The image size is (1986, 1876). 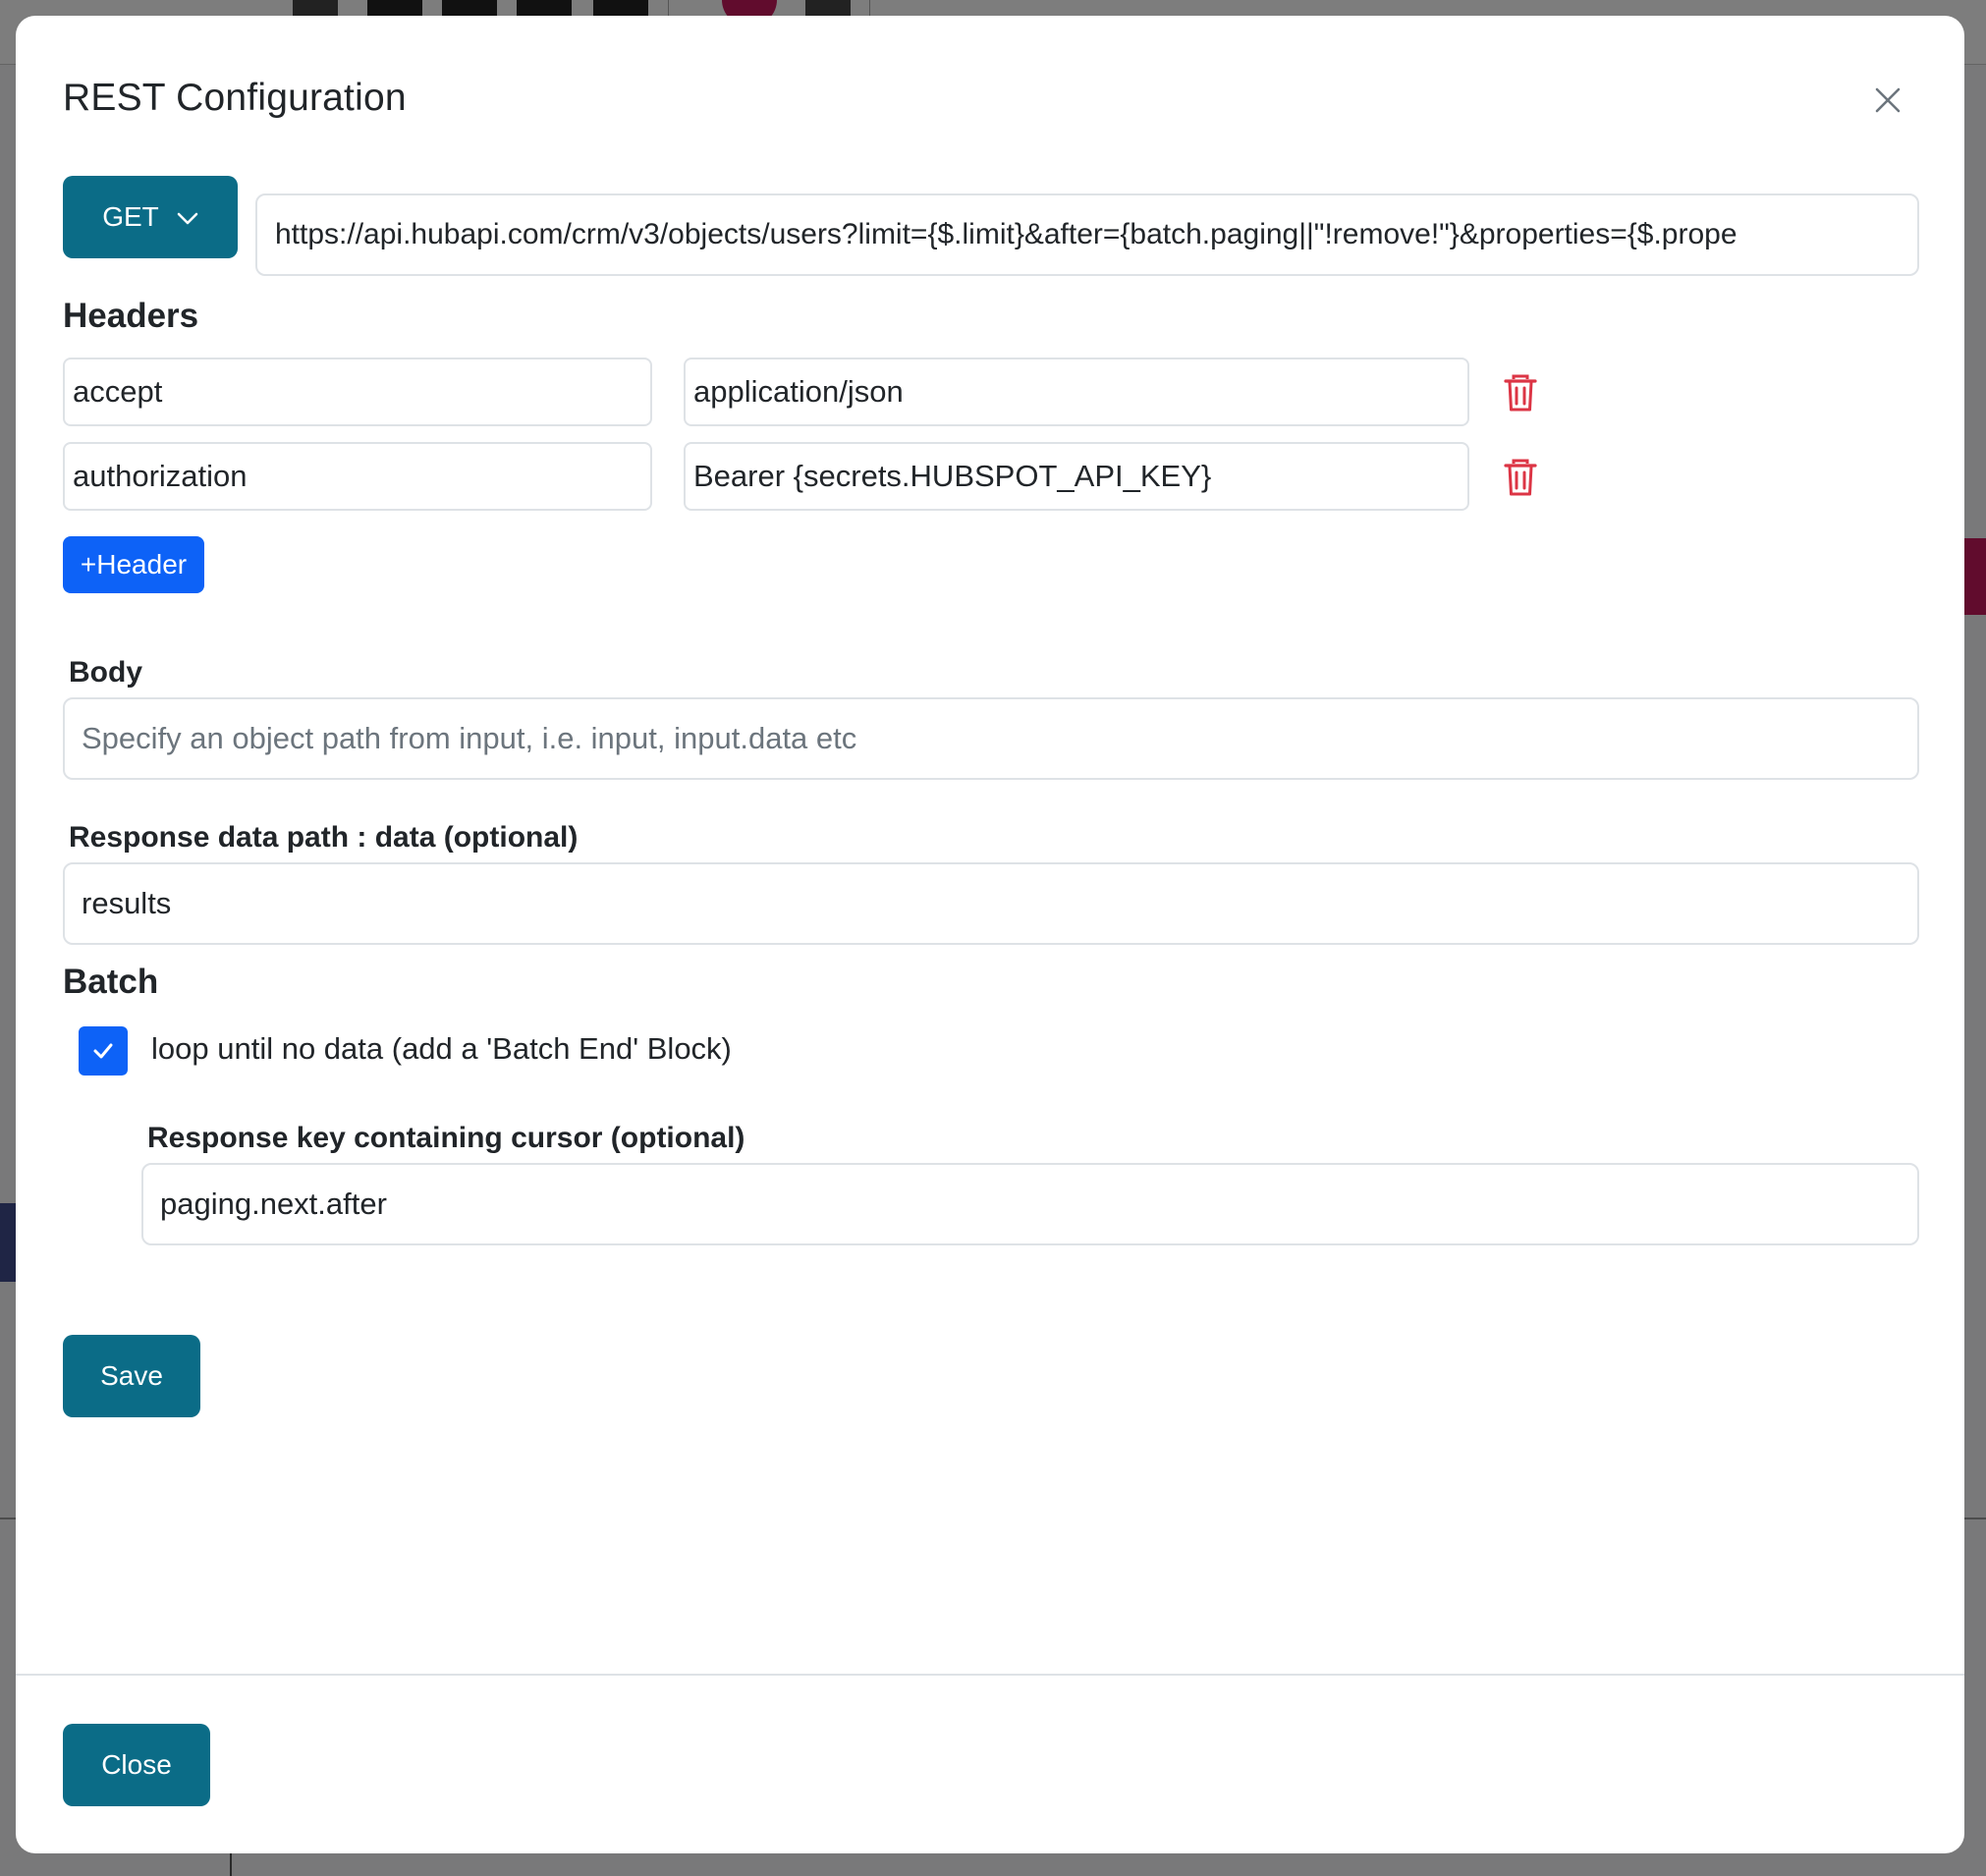 I want to click on chevron-down-icon, so click(x=188, y=217).